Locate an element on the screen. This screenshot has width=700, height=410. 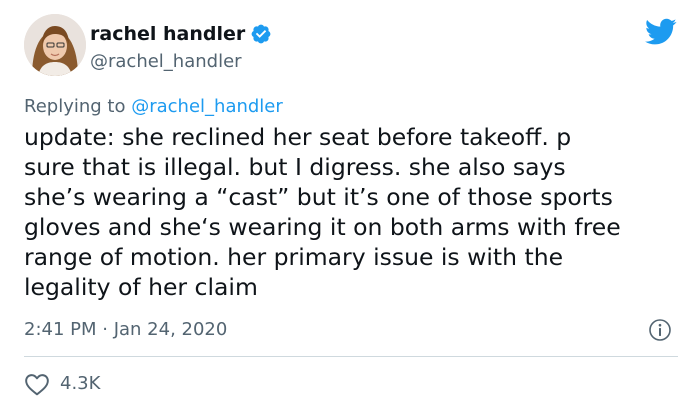
author-name-row: rachel handler is located at coordinates (181, 34).